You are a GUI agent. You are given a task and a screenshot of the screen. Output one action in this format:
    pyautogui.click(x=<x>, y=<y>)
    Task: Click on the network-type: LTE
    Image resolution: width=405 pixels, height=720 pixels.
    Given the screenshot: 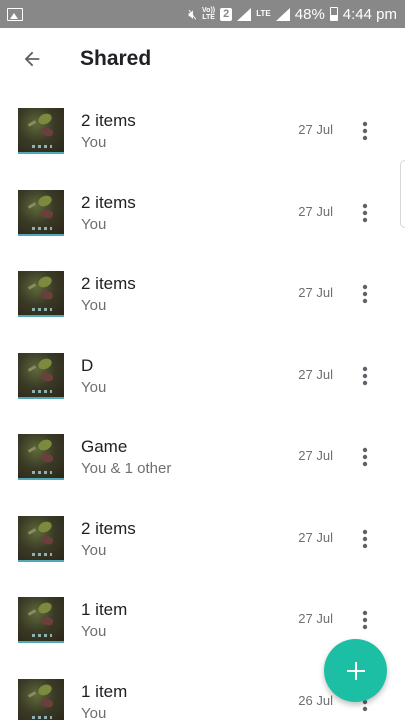 What is the action you would take?
    pyautogui.click(x=263, y=13)
    